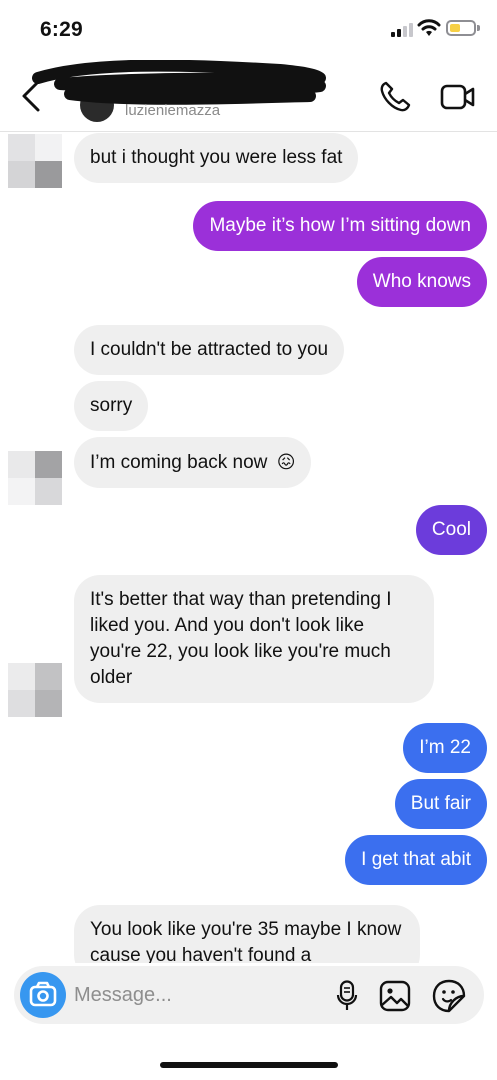 The width and height of the screenshot is (497, 1080). I want to click on camera-button, so click(43, 995).